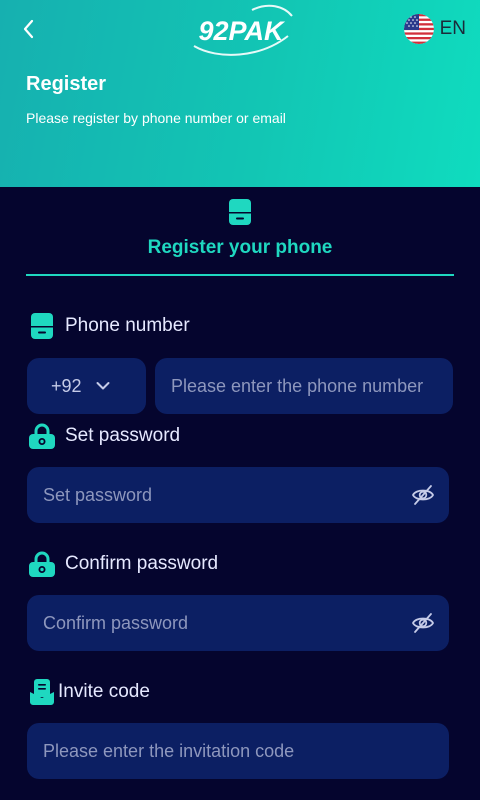 The height and width of the screenshot is (800, 480). Describe the element at coordinates (240, 247) in the screenshot. I see `tab-label: Register your phone` at that location.